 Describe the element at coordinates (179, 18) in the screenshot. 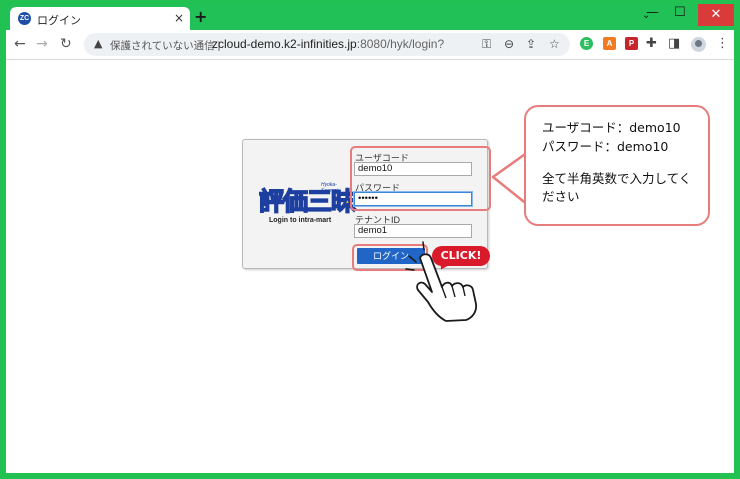

I see `close-icon: ×` at that location.